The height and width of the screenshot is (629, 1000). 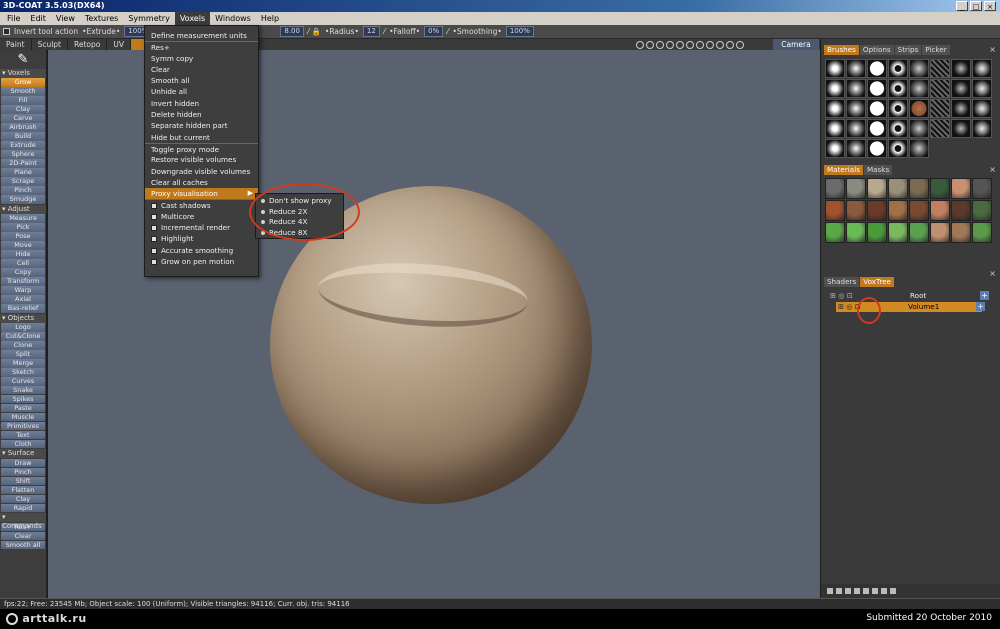 I want to click on menu-item-clear-all-caches: Clear all caches, so click(x=201, y=182).